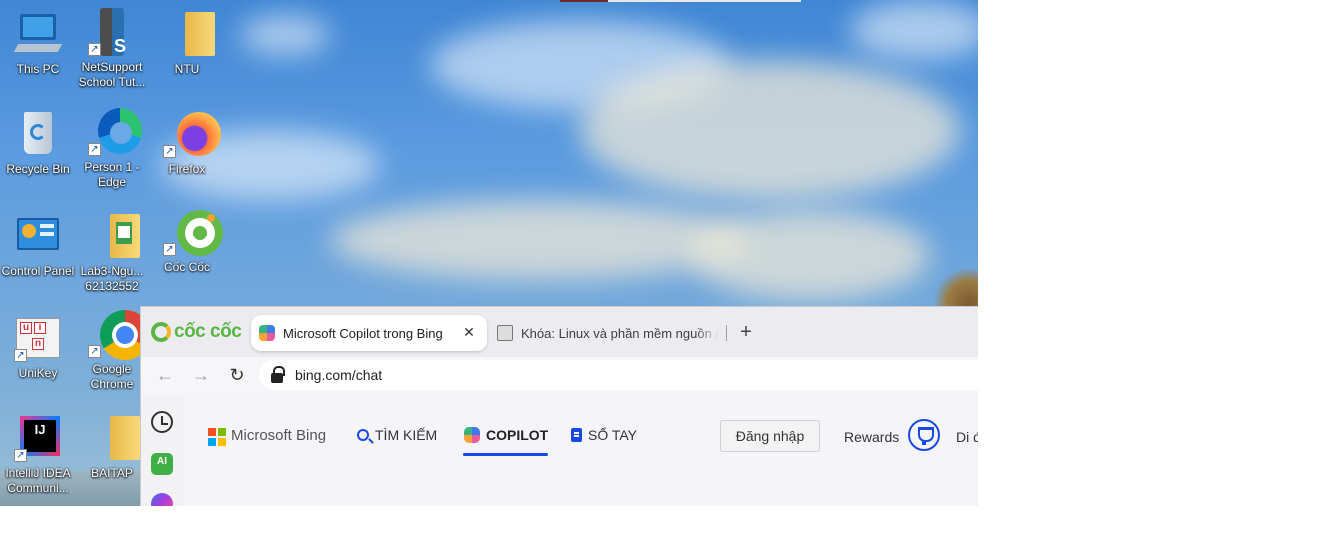 This screenshot has height=548, width=1338. What do you see at coordinates (967, 437) in the screenshot?
I see `mobile-link: Di đ` at bounding box center [967, 437].